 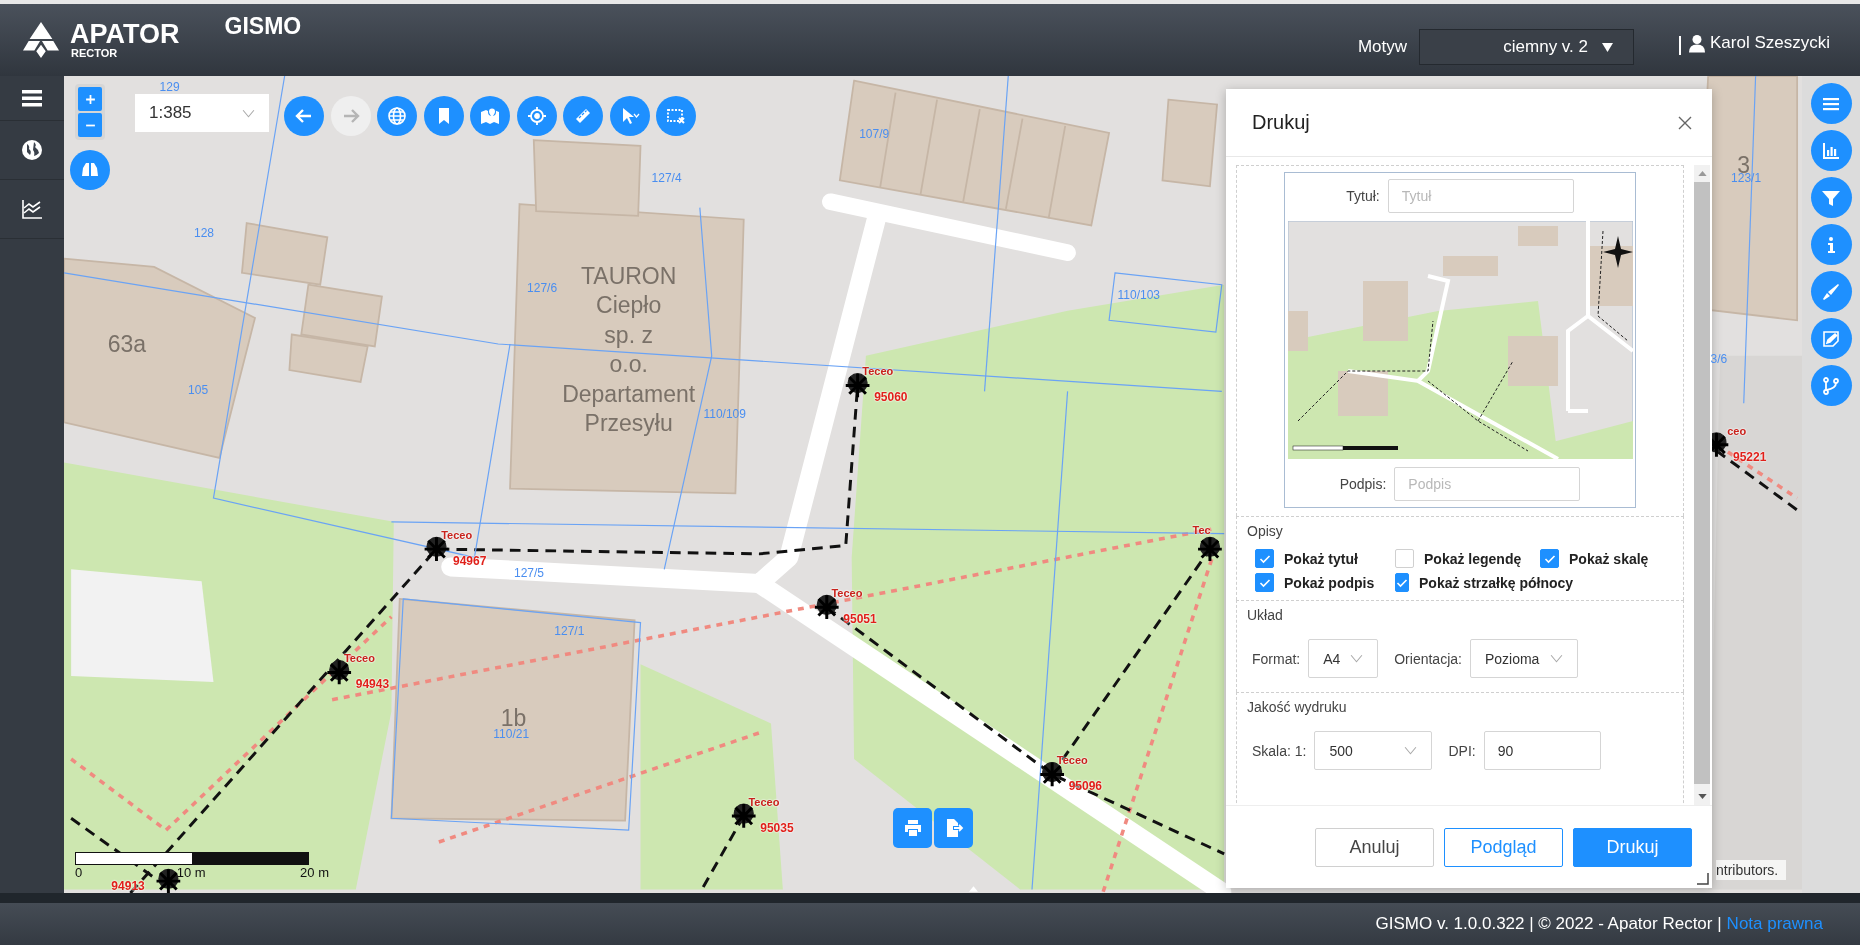 What do you see at coordinates (1462, 750) in the screenshot?
I see `field-label: DPI:` at bounding box center [1462, 750].